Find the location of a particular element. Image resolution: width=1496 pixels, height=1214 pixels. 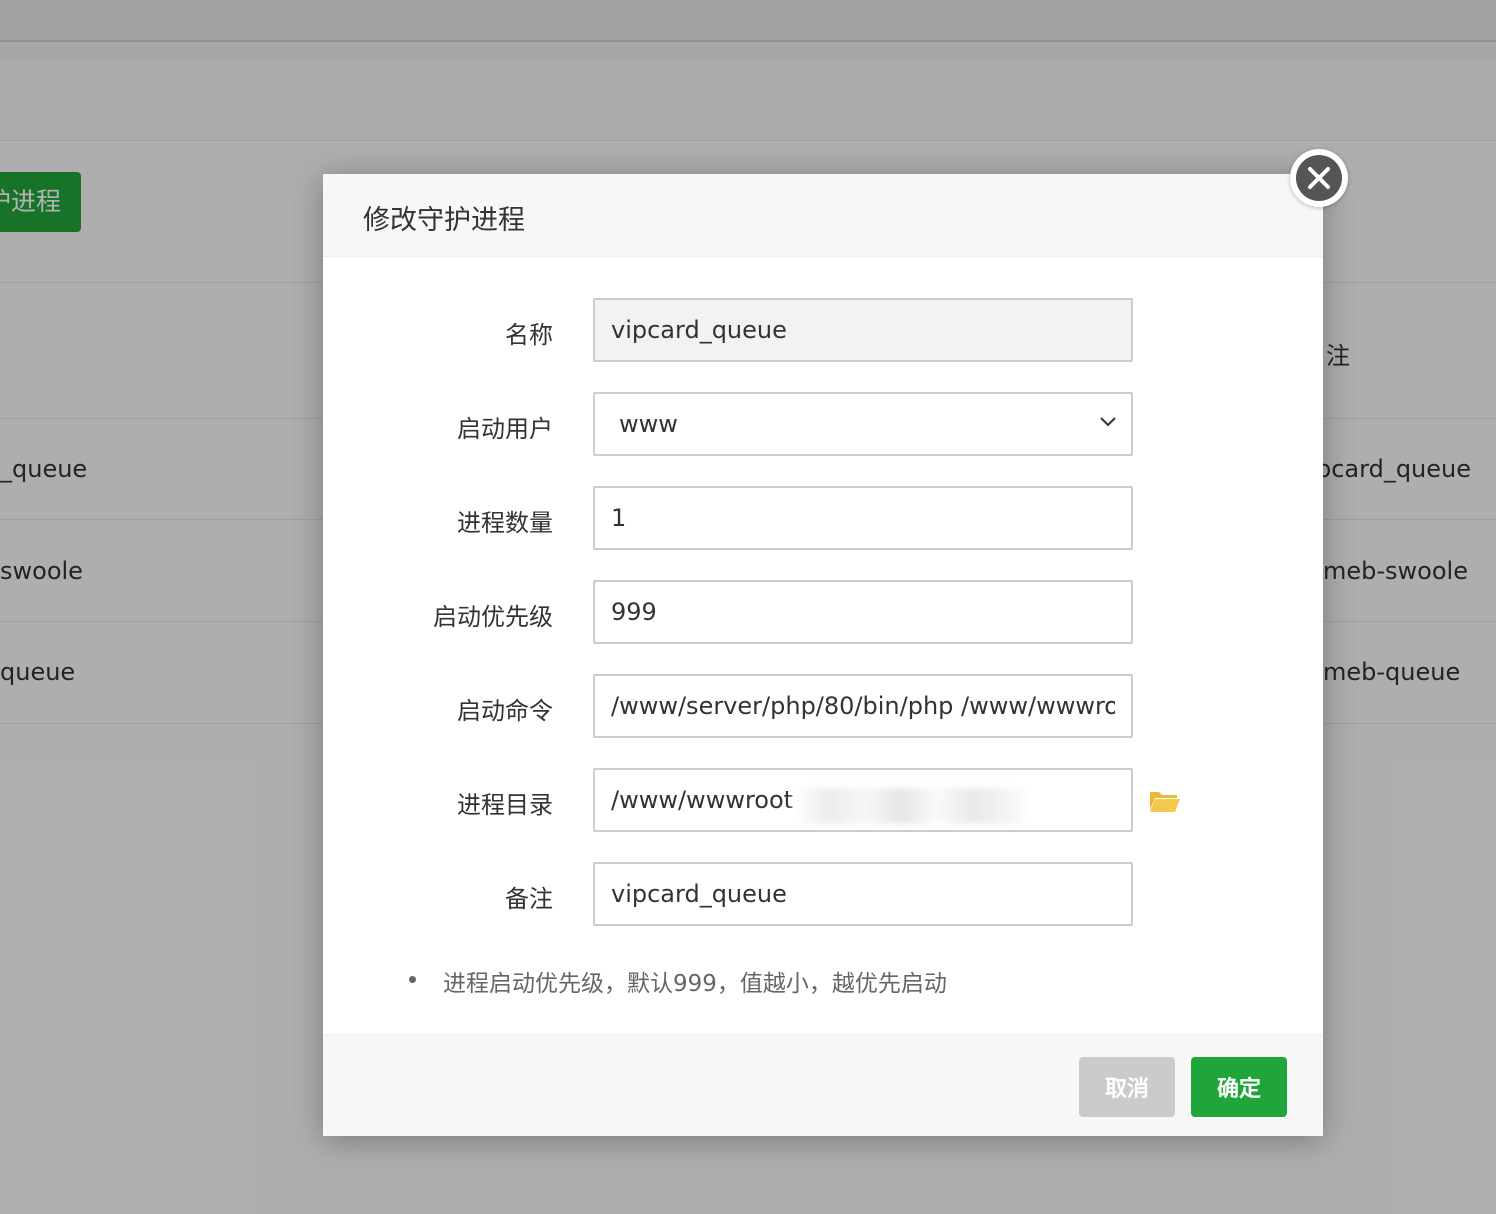

name-label: 名称 is located at coordinates (529, 335).